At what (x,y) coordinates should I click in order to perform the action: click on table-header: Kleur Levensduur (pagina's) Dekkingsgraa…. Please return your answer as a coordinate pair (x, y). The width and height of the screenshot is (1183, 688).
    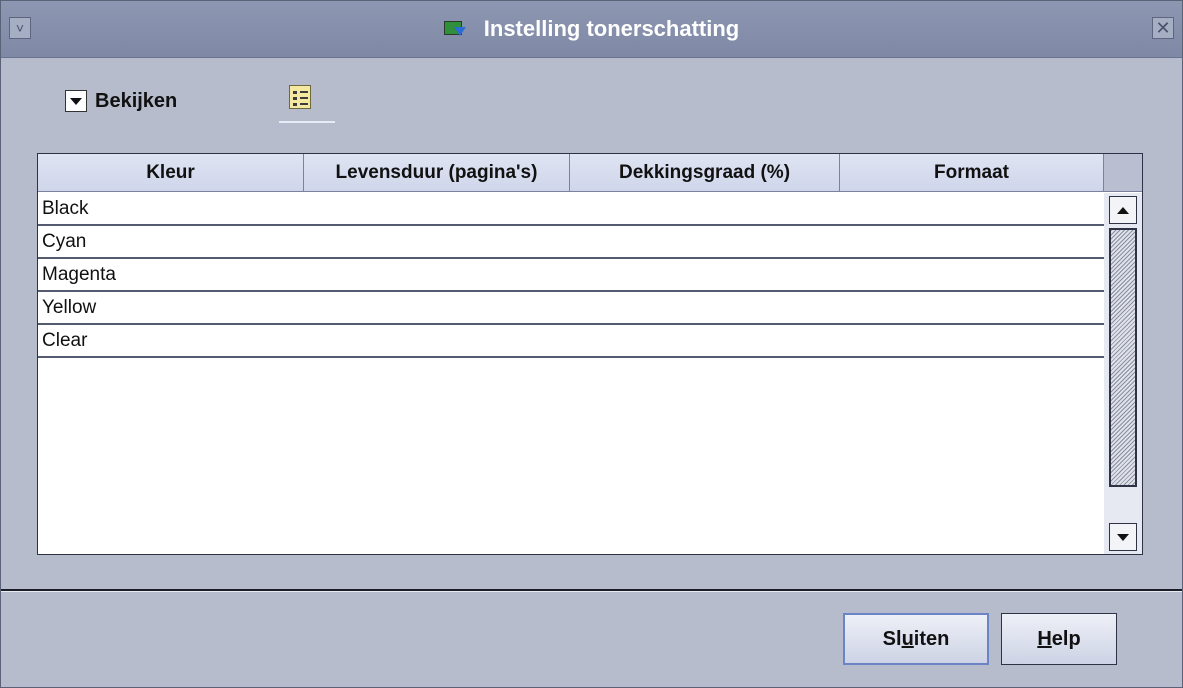
    Looking at the image, I should click on (571, 173).